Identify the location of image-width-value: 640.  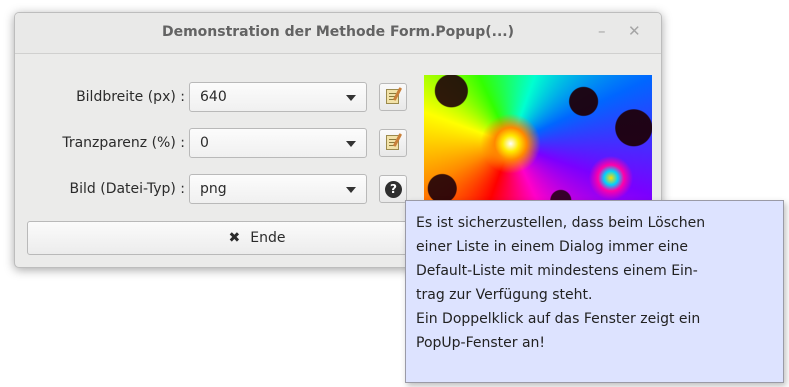
(213, 97).